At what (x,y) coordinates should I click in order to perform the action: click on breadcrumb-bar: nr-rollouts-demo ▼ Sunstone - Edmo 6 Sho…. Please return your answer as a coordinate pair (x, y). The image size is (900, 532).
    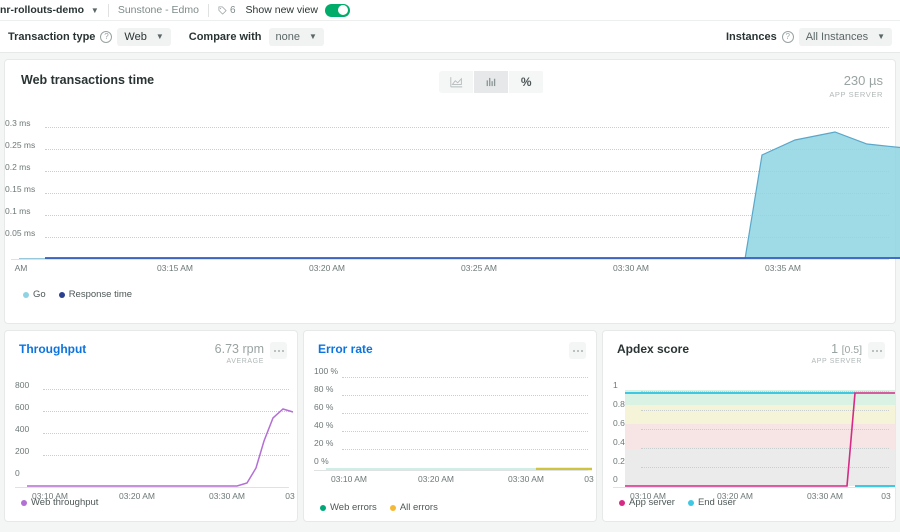
    Looking at the image, I should click on (450, 10).